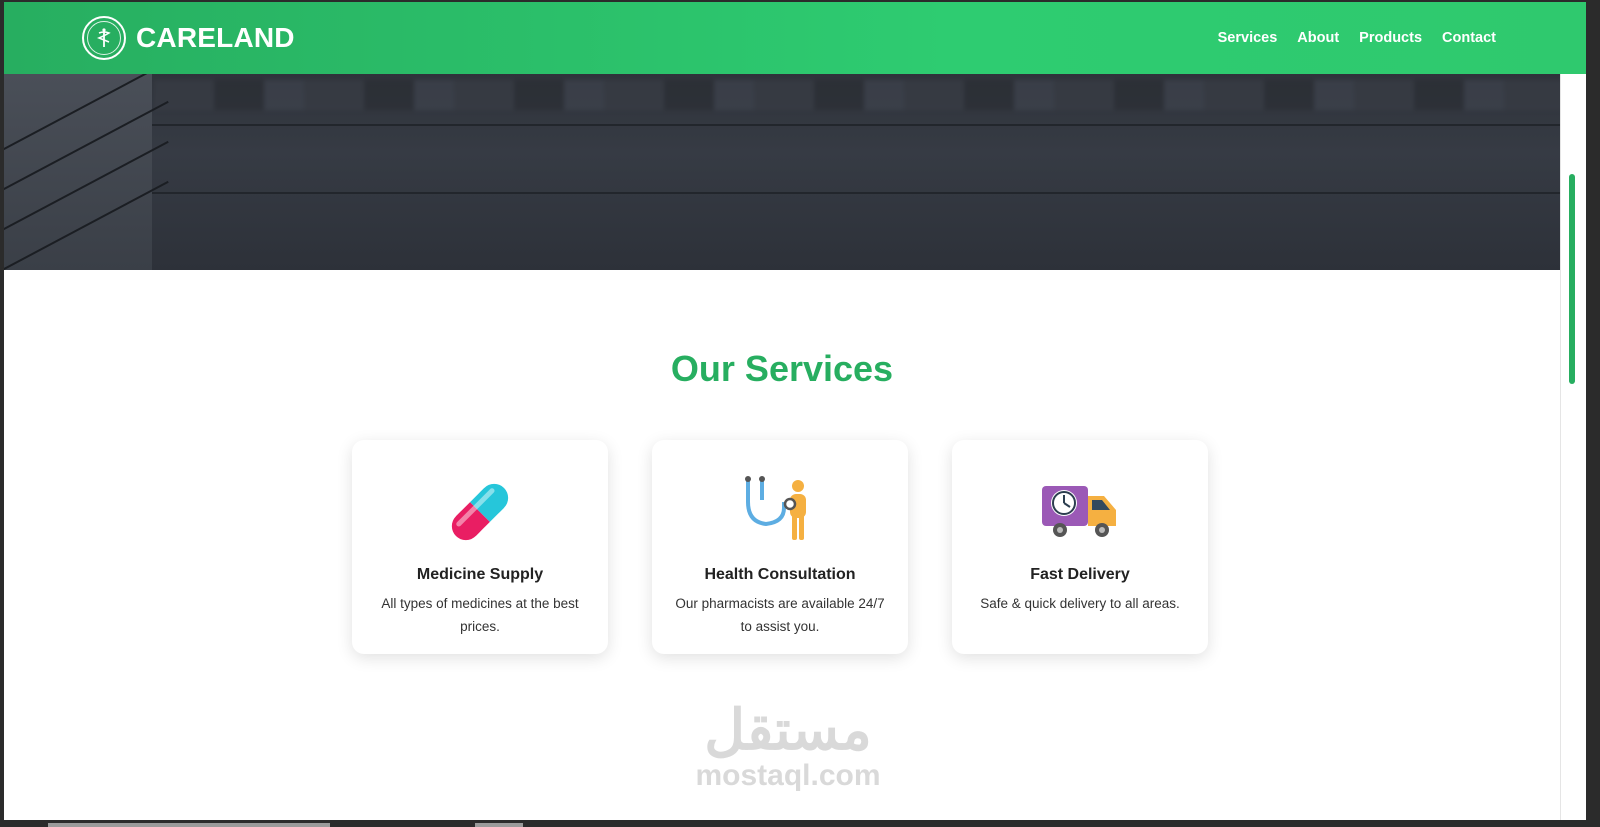  Describe the element at coordinates (782, 368) in the screenshot. I see `section-title: Our Services` at that location.